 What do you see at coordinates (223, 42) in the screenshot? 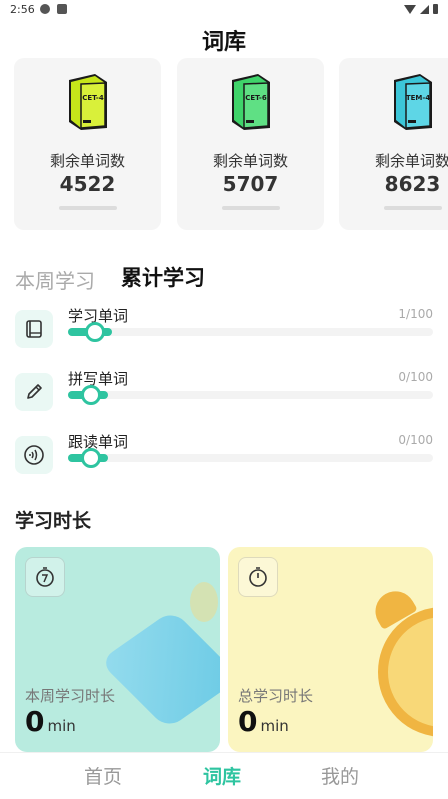
I see `page-title: 词库` at bounding box center [223, 42].